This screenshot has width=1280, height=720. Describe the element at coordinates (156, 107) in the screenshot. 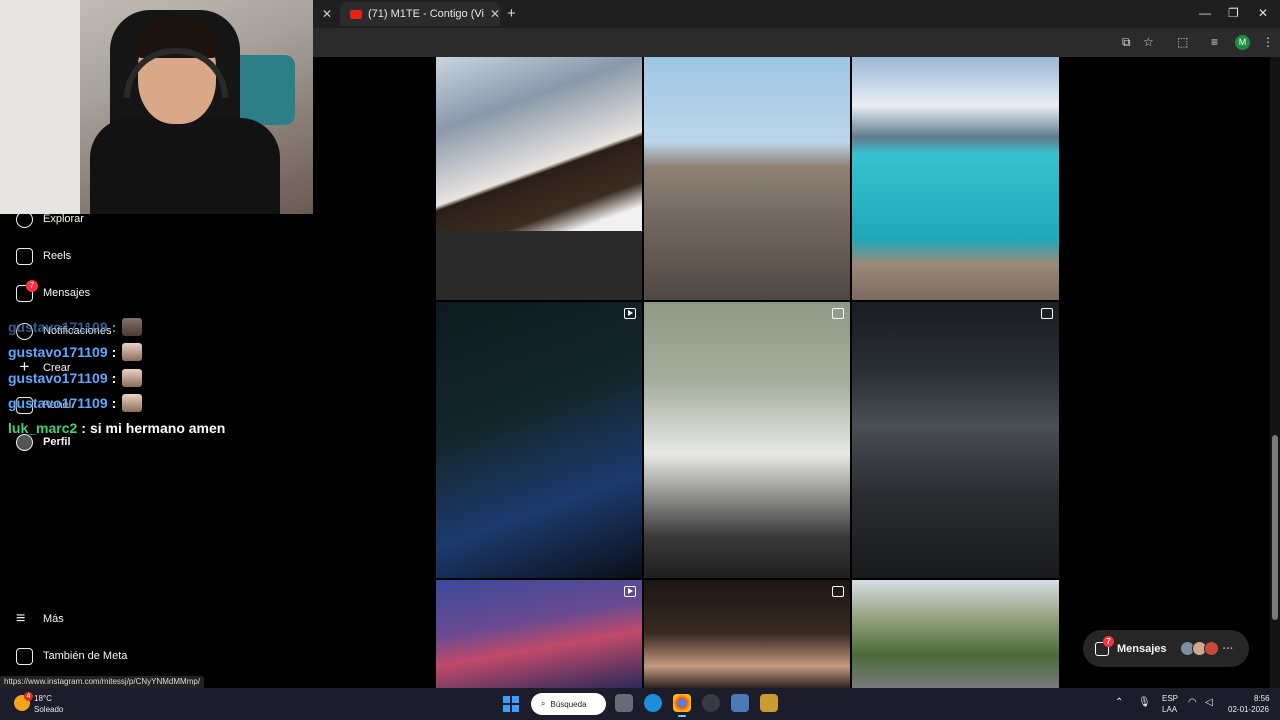

I see `webcam-overlay` at that location.